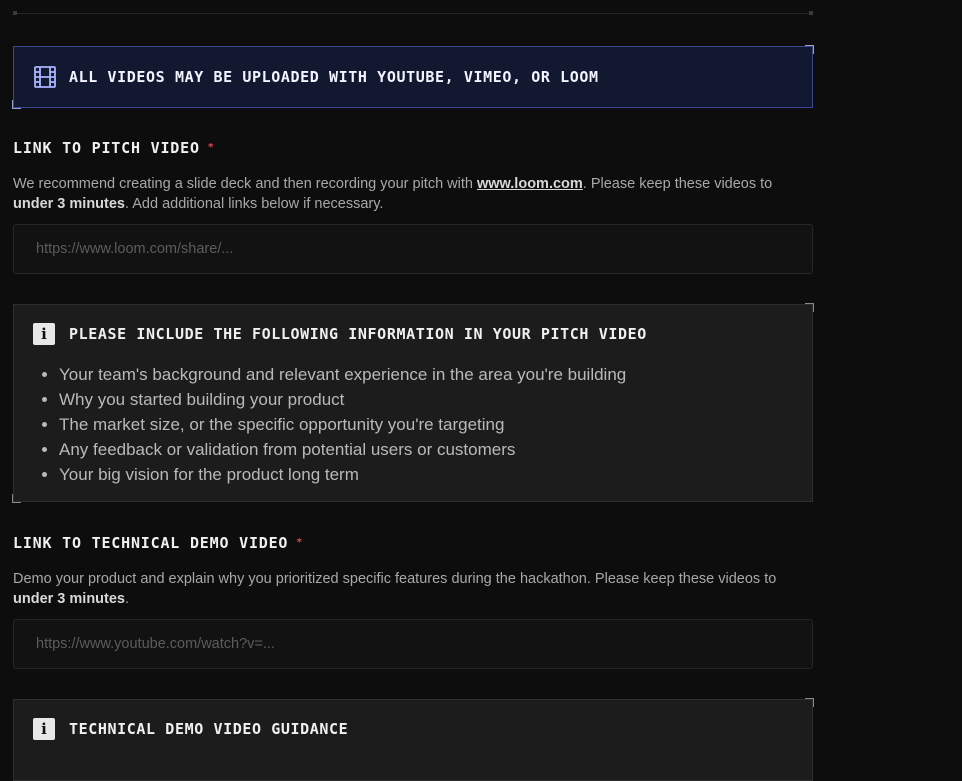 The width and height of the screenshot is (962, 781). What do you see at coordinates (151, 543) in the screenshot?
I see `demo-video-label-text: LINK TO TECHNICAL DEMO VIDEO` at bounding box center [151, 543].